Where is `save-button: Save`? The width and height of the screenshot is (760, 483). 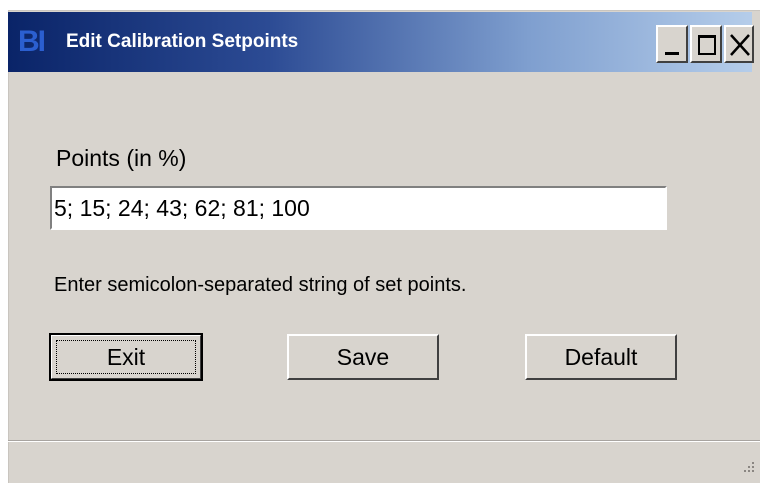 save-button: Save is located at coordinates (363, 357).